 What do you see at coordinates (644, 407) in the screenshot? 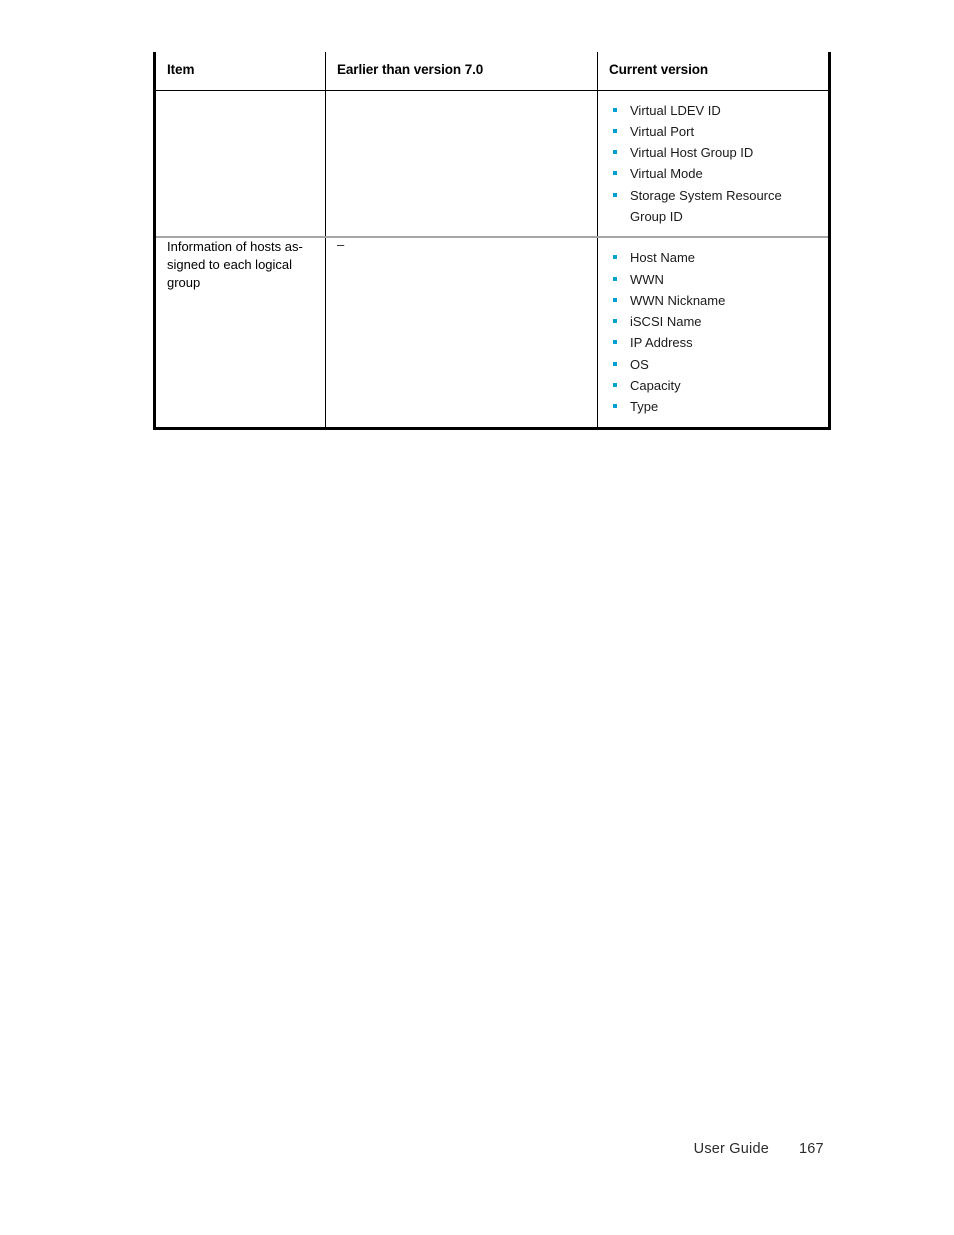
I see `list-item-label: Type` at bounding box center [644, 407].